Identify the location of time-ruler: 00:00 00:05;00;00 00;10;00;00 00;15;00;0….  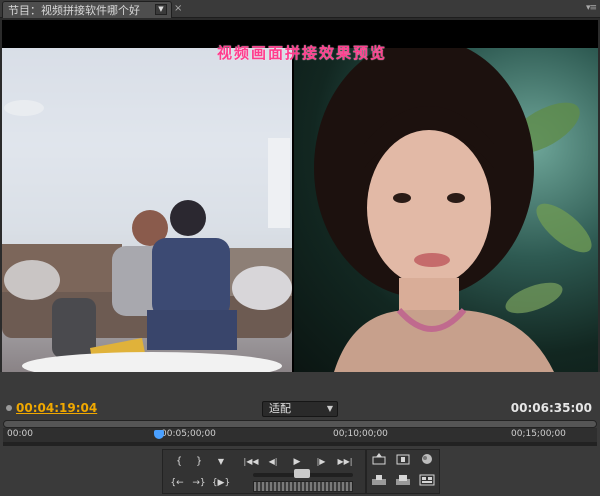
(300, 435).